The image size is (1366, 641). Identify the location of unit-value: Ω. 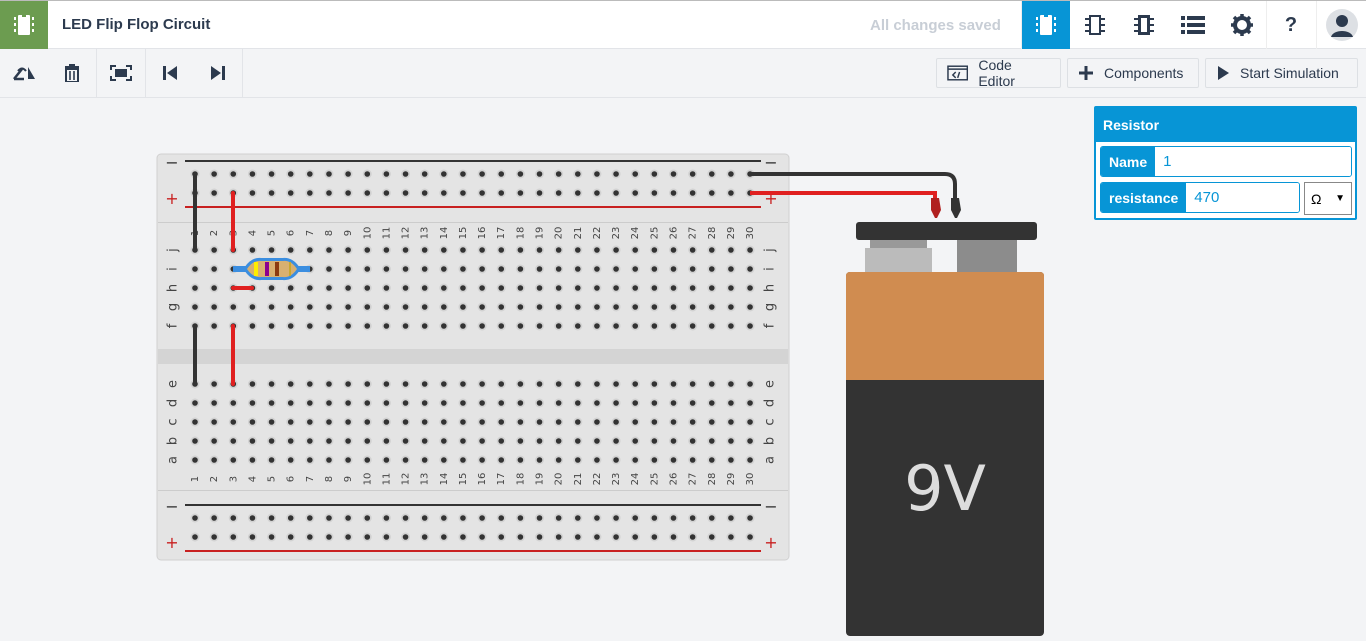
(1316, 198).